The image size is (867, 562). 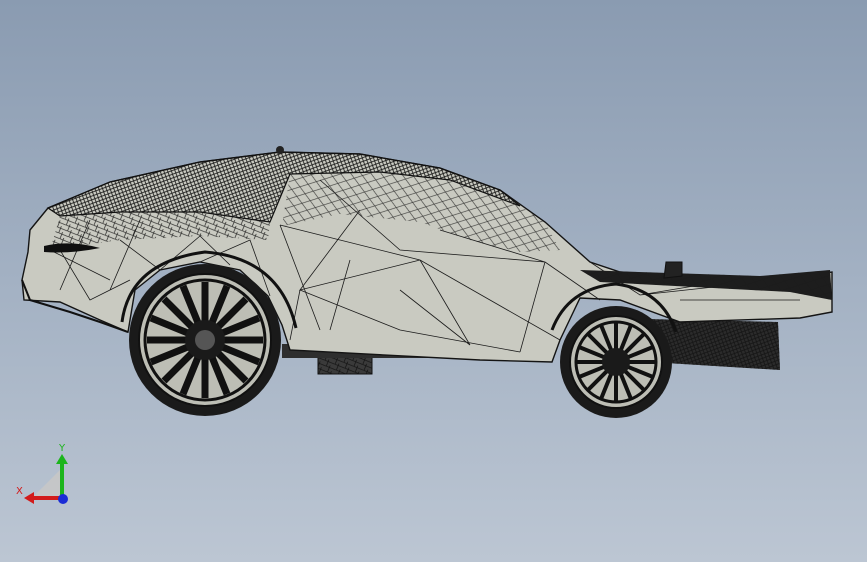 I want to click on triad-x-arrowhead, so click(x=29, y=498).